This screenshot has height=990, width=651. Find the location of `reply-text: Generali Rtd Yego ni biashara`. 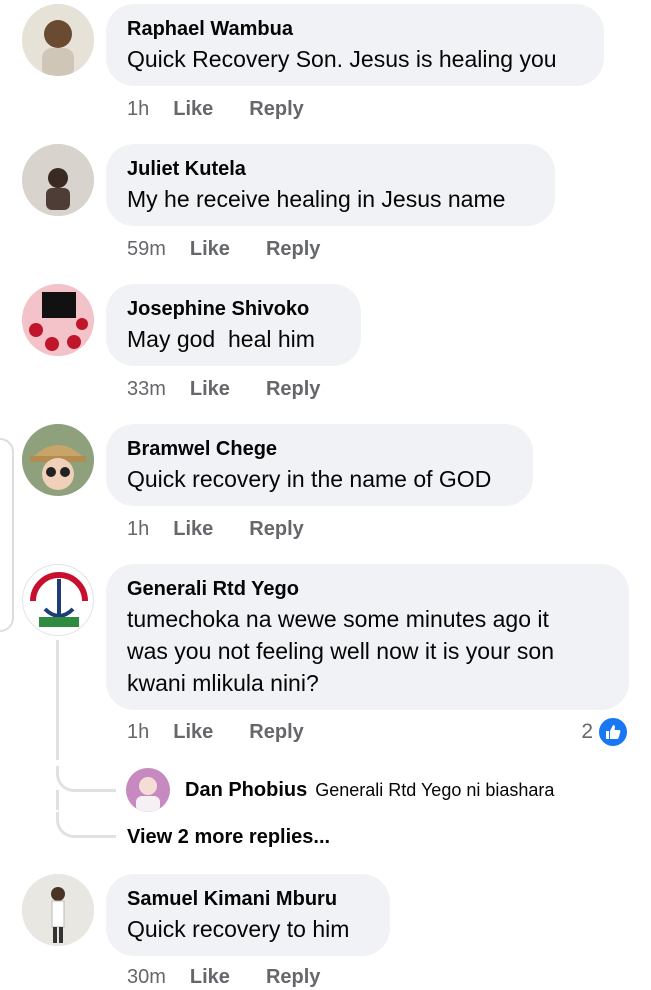

reply-text: Generali Rtd Yego ni biashara is located at coordinates (435, 789).